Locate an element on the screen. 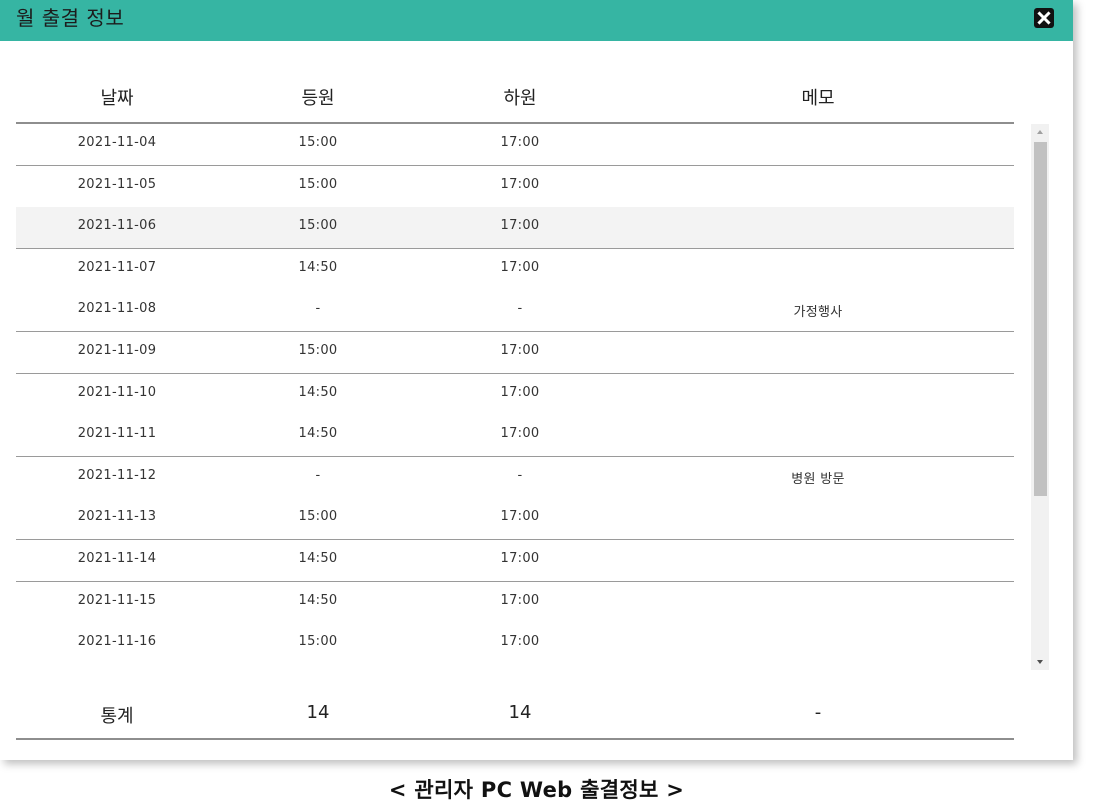 Image resolution: width=1110 pixels, height=800 pixels. table-row: 2021-11-07 14:50 17:00 is located at coordinates (515, 269).